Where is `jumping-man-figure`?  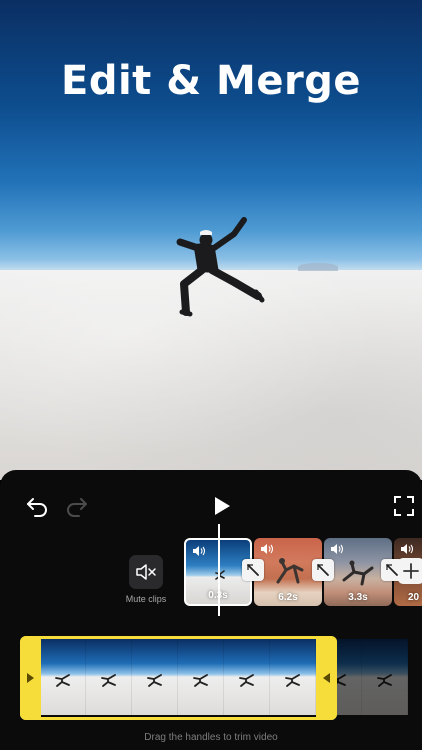
jumping-man-figure is located at coordinates (220, 267).